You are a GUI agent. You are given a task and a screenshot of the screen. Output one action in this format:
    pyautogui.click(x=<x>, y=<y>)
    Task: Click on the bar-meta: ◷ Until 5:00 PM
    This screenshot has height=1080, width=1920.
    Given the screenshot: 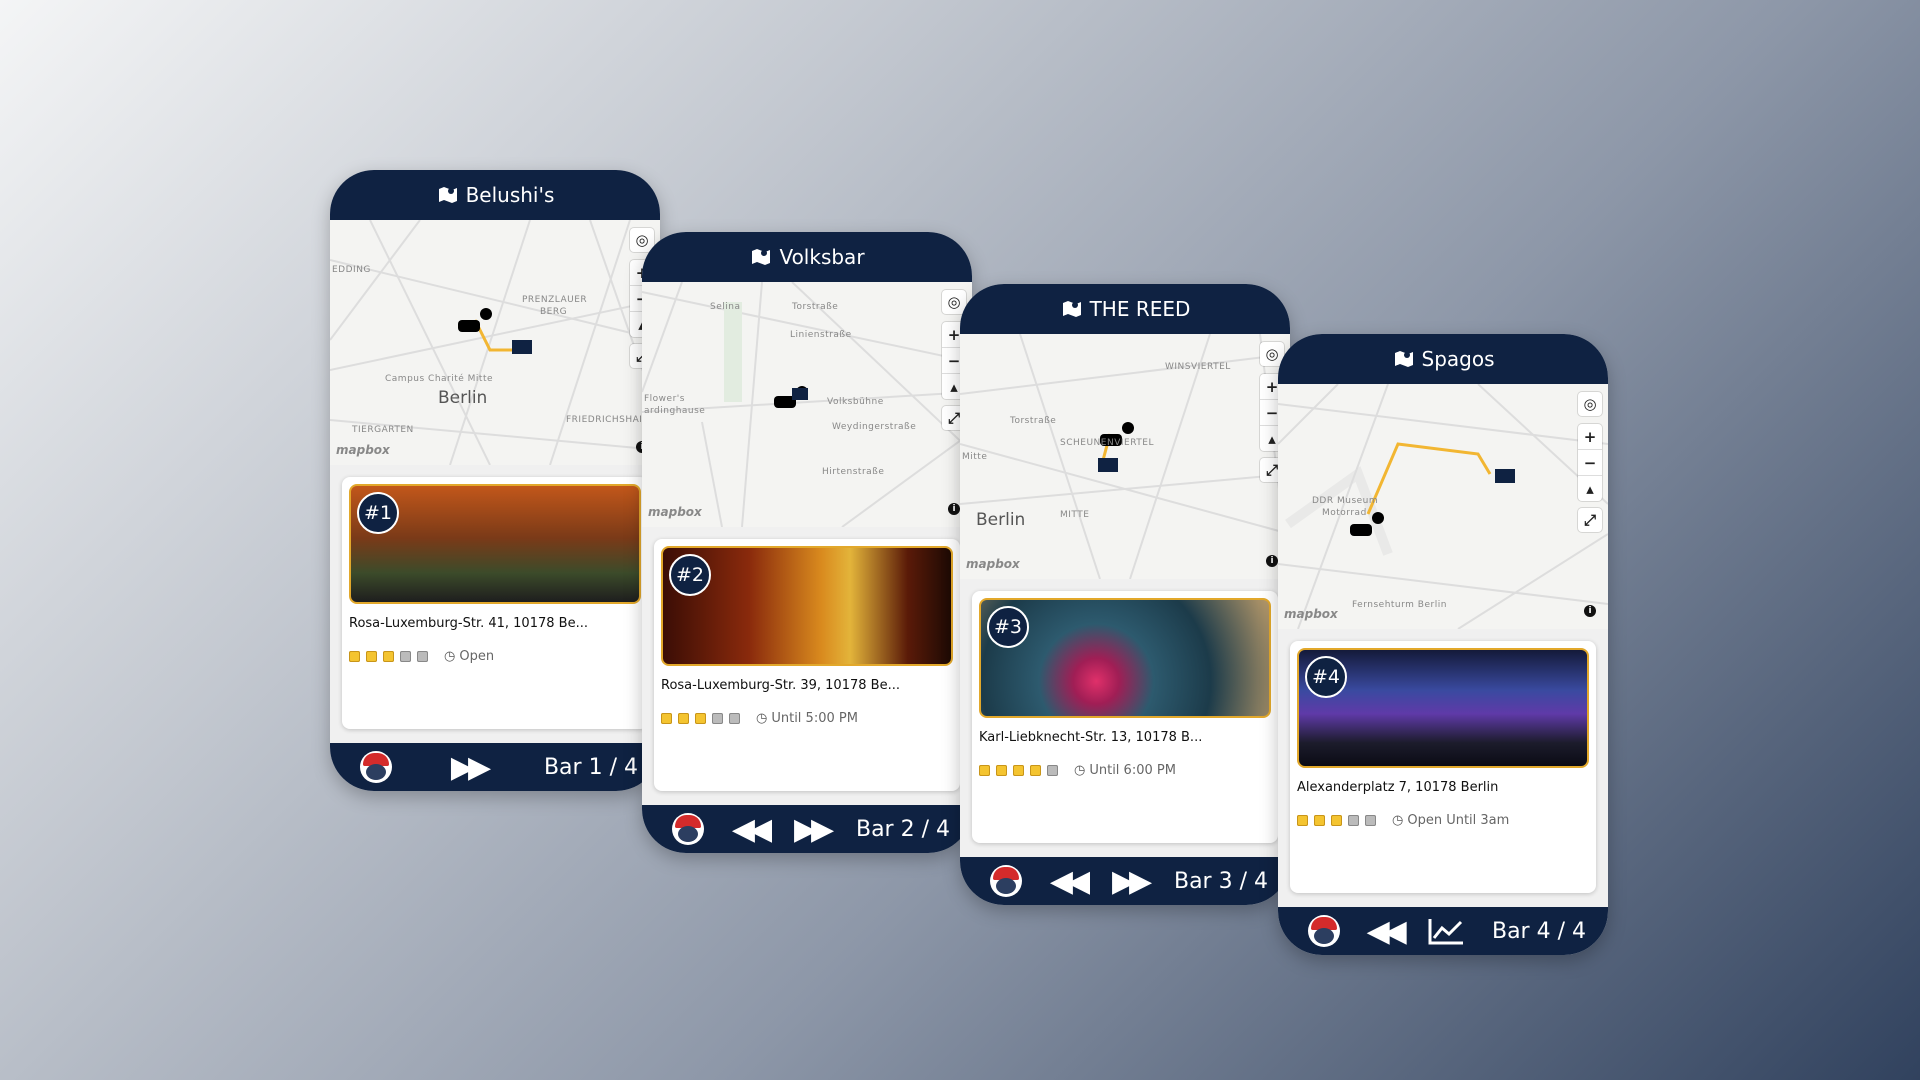 What is the action you would take?
    pyautogui.click(x=807, y=718)
    